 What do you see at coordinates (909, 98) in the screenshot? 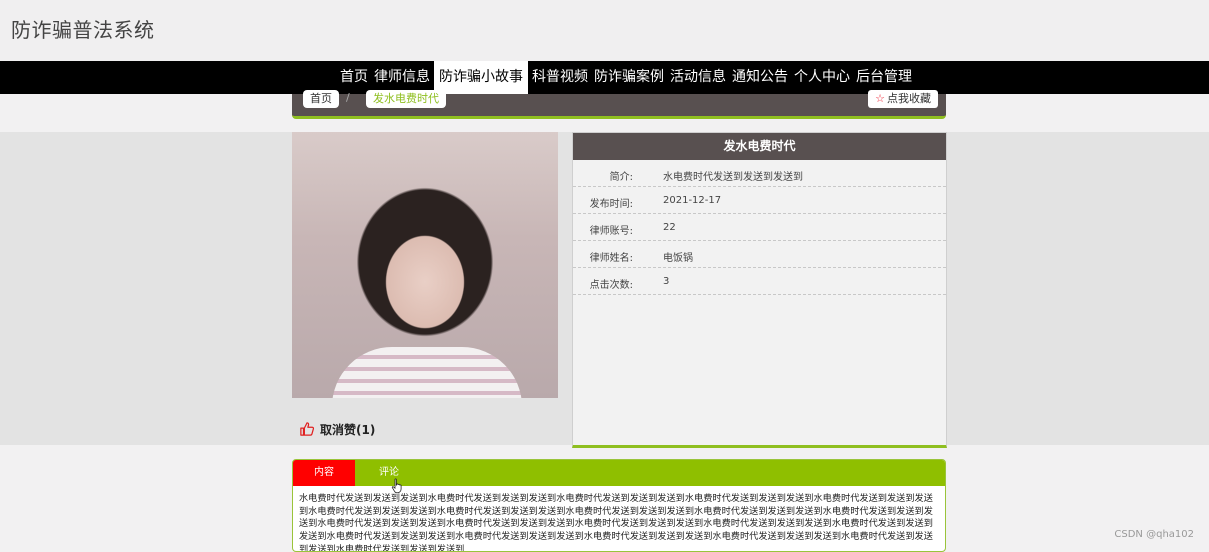
I see `favorite-label: 点我收藏` at bounding box center [909, 98].